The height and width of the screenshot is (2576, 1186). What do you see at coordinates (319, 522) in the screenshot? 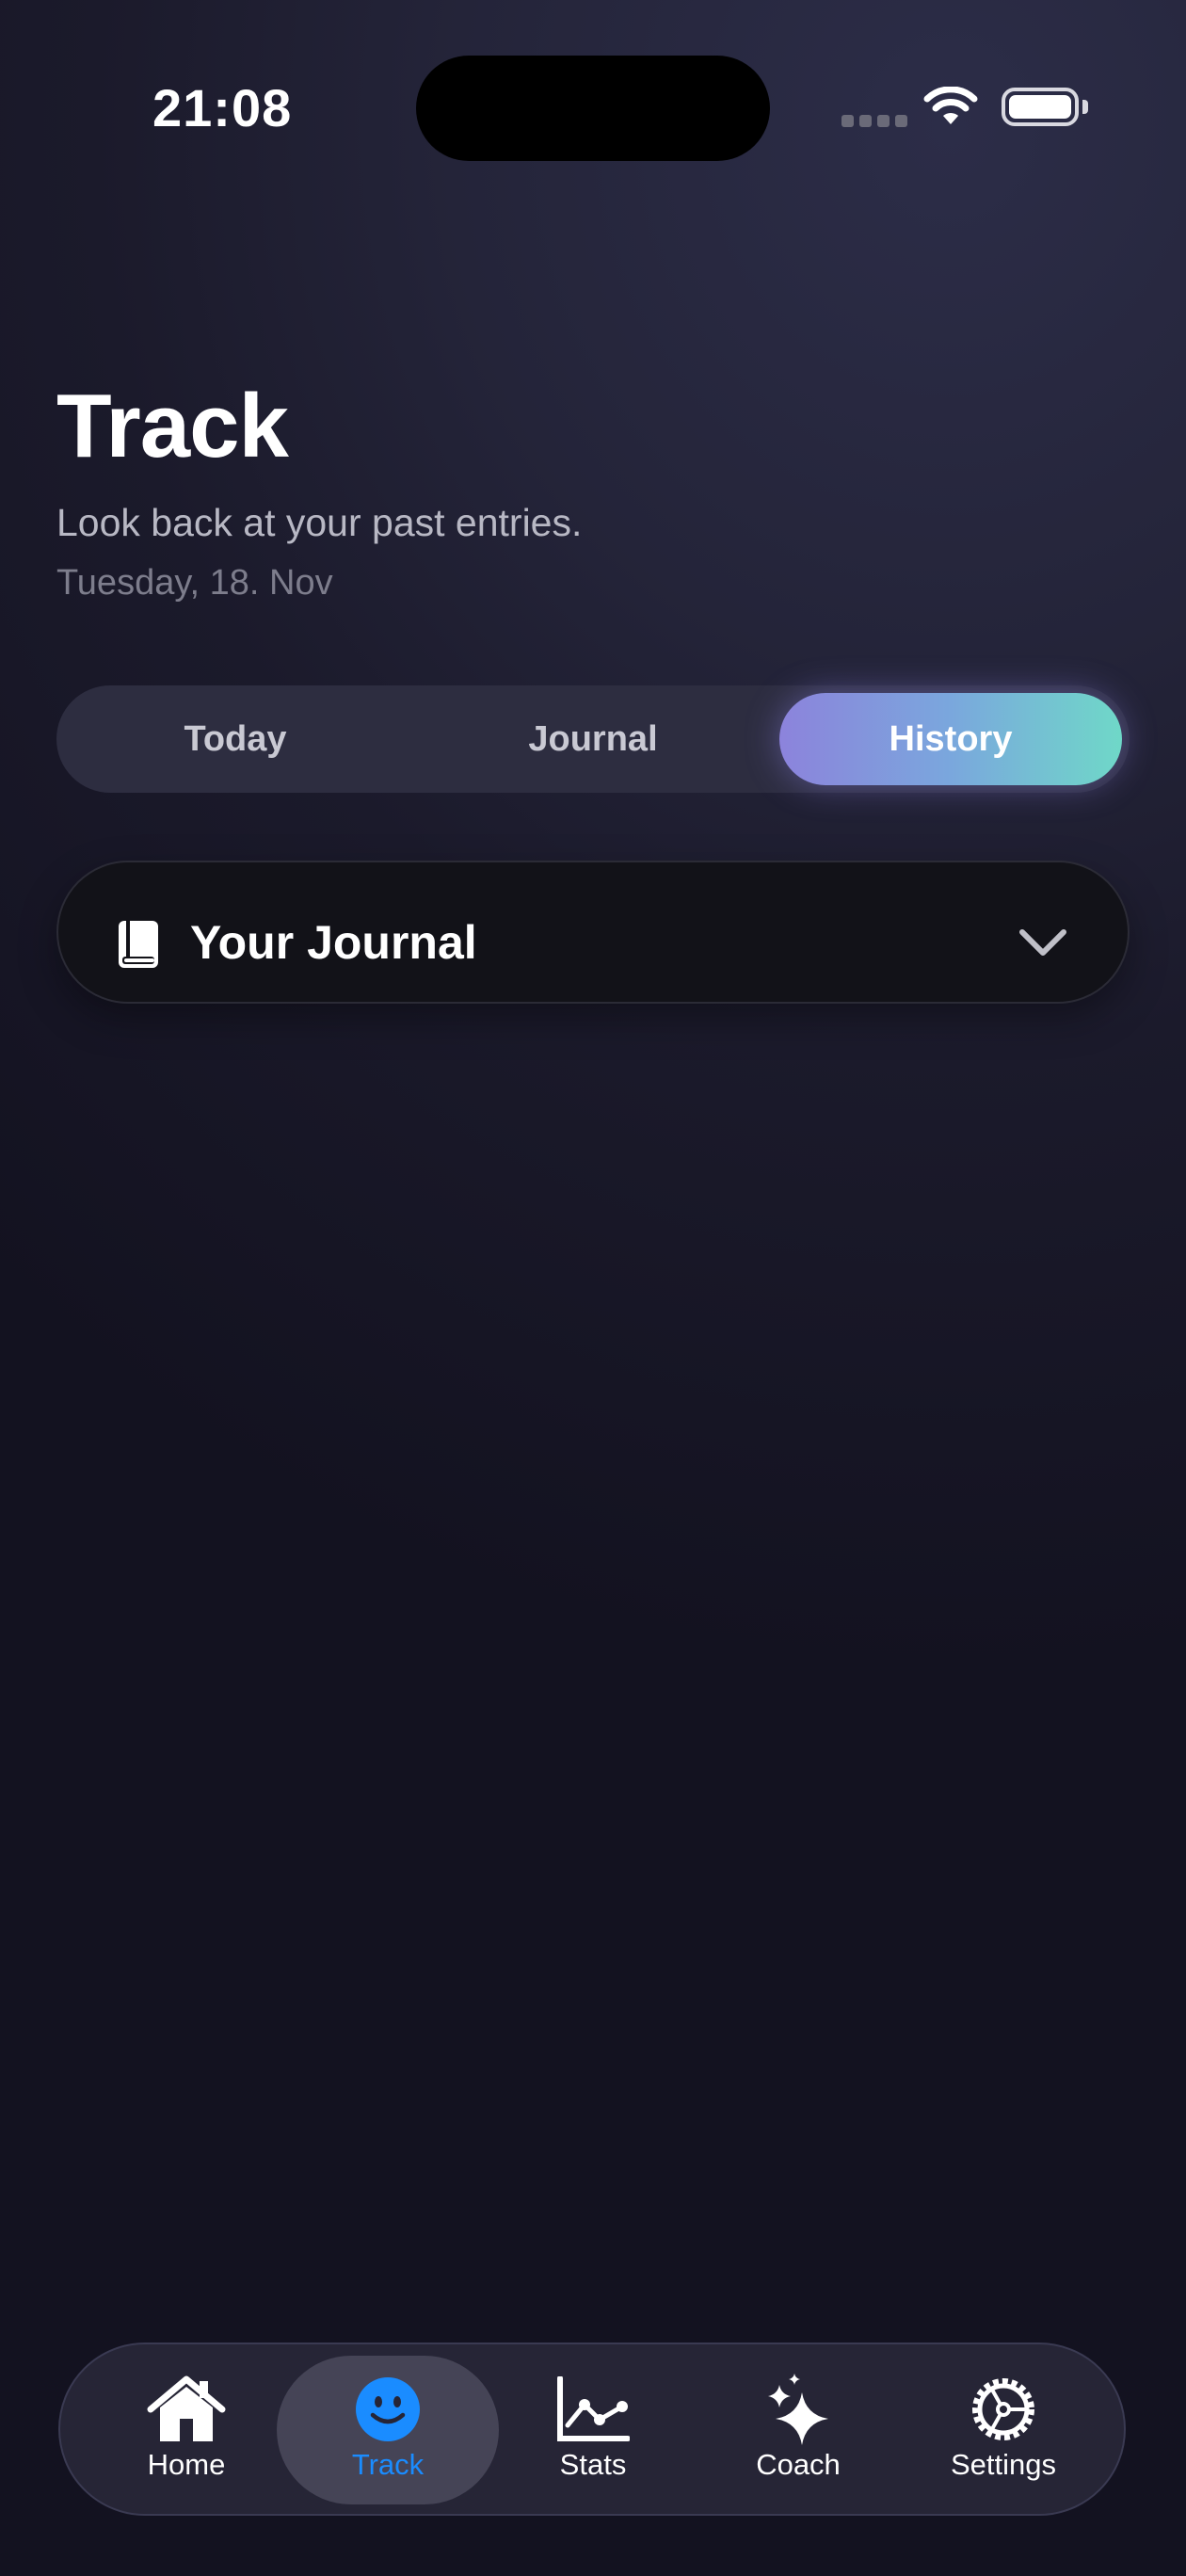
I see `page-subtitle: Look back at your past entries.` at bounding box center [319, 522].